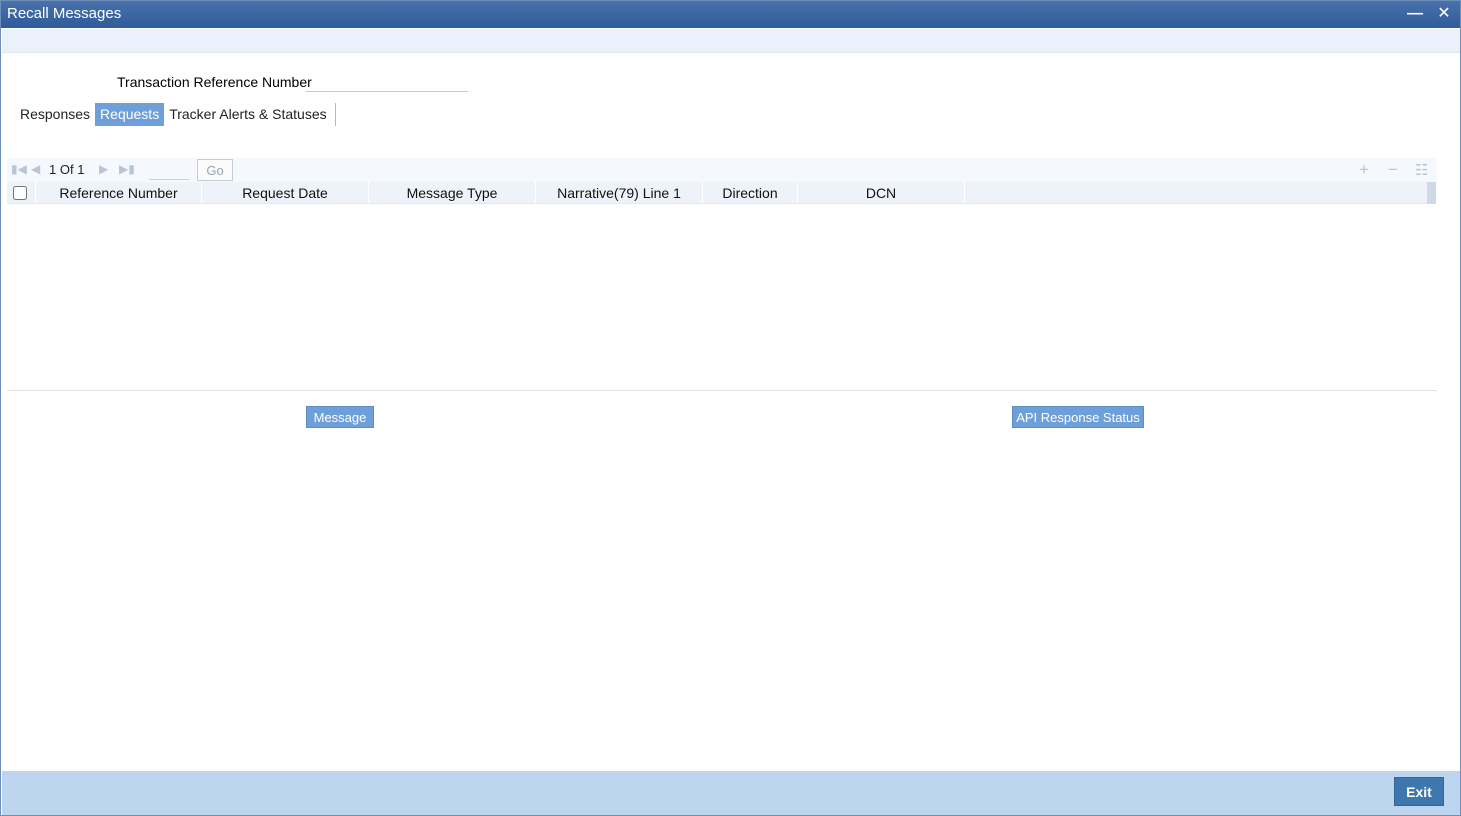 This screenshot has height=816, width=1461. I want to click on tab-requests: Requests, so click(130, 114).